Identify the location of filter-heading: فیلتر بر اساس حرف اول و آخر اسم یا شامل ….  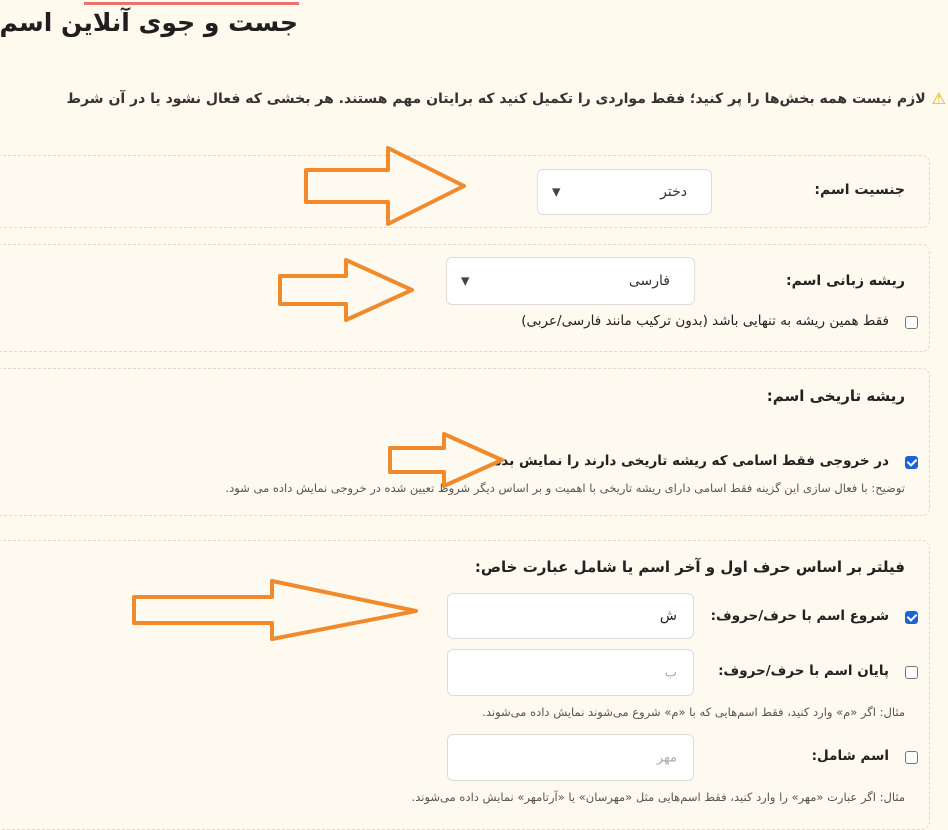
(689, 567).